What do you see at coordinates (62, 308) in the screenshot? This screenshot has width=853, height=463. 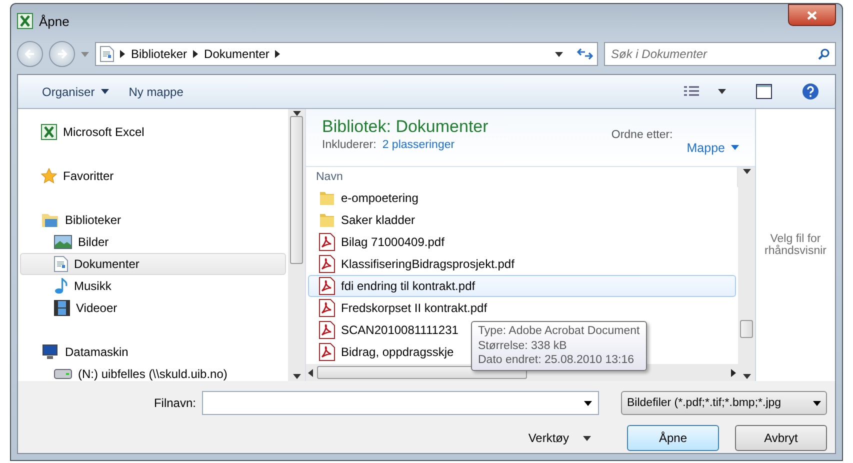 I see `film-icon` at bounding box center [62, 308].